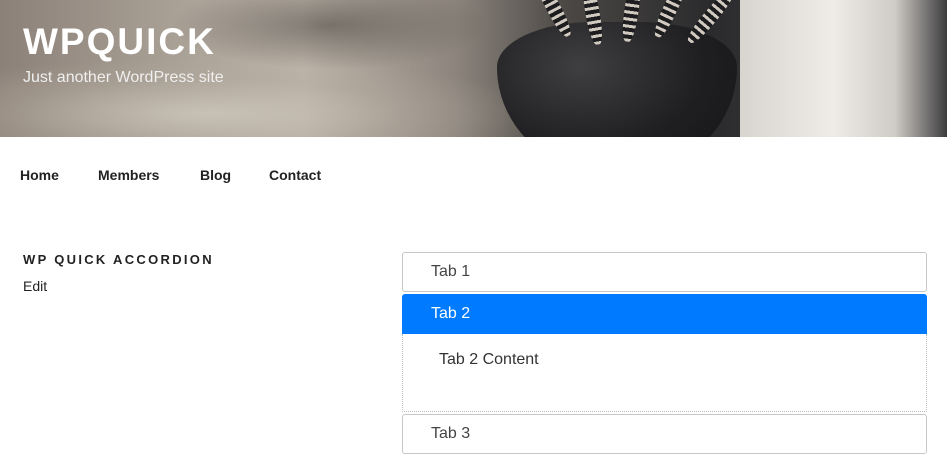 This screenshot has width=947, height=472. What do you see at coordinates (215, 175) in the screenshot?
I see `nav-item-blog: Blog` at bounding box center [215, 175].